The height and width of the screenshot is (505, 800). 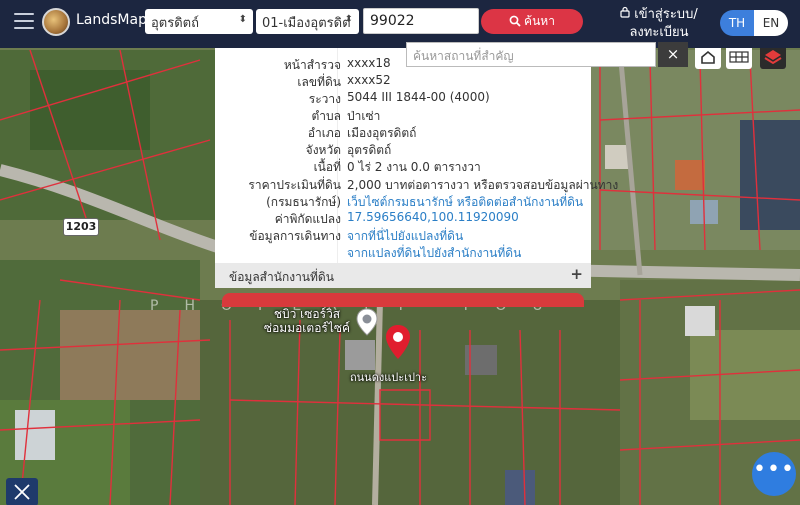 I want to click on info-row: ระวาง 5044 III 1844-00 (4000), so click(x=403, y=98).